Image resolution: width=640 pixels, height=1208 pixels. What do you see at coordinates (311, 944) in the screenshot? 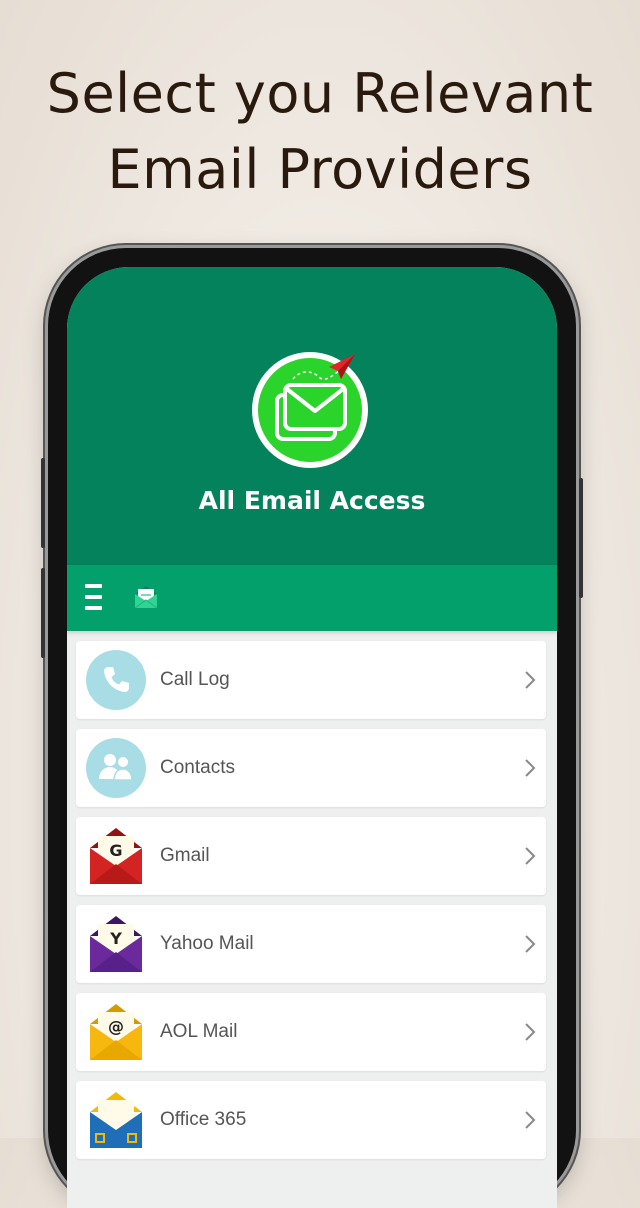
I see `list-item-yahoo-mail: Y Yahoo Mail` at bounding box center [311, 944].